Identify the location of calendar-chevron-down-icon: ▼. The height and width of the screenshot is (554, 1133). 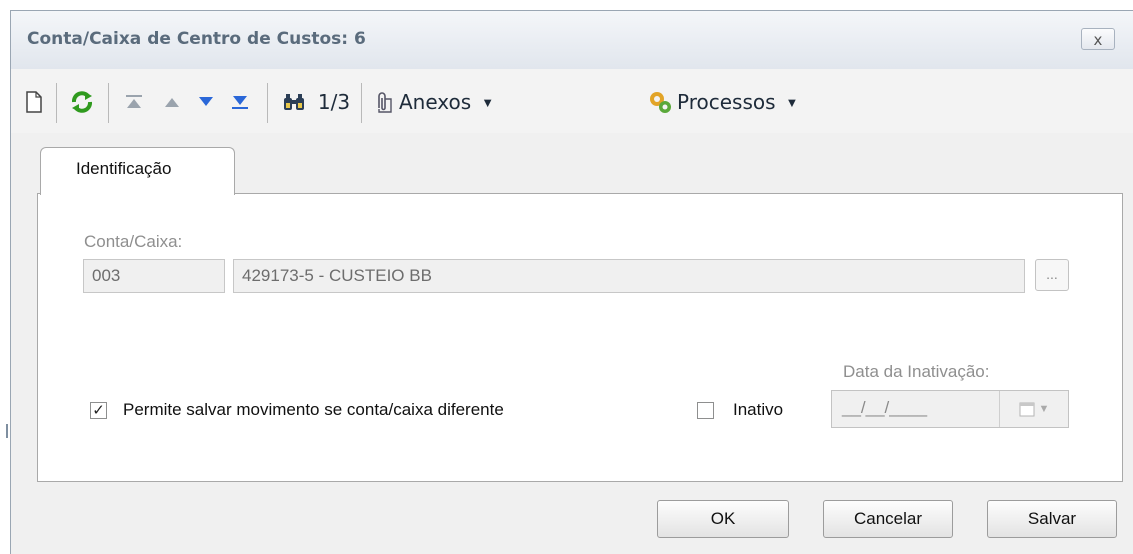
(1044, 409).